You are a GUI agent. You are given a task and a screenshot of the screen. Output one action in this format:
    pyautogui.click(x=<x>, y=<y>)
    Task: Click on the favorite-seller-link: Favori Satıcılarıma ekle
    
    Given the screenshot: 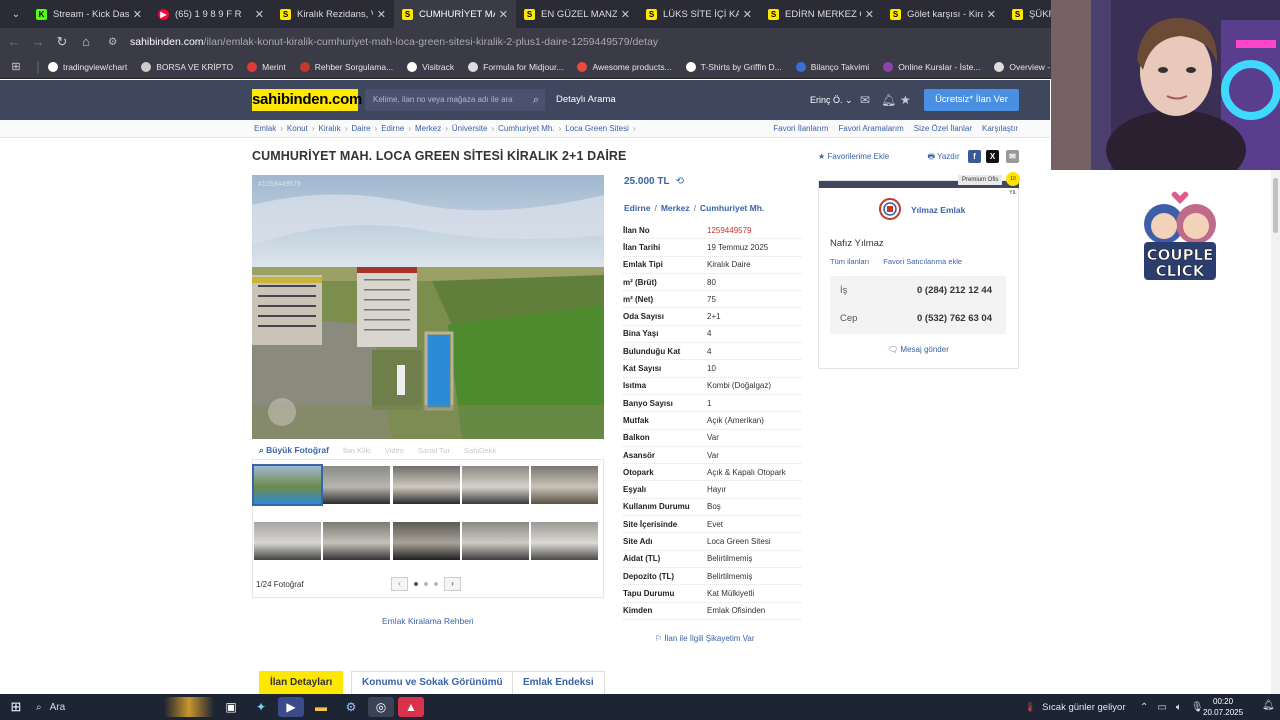 What is the action you would take?
    pyautogui.click(x=922, y=261)
    